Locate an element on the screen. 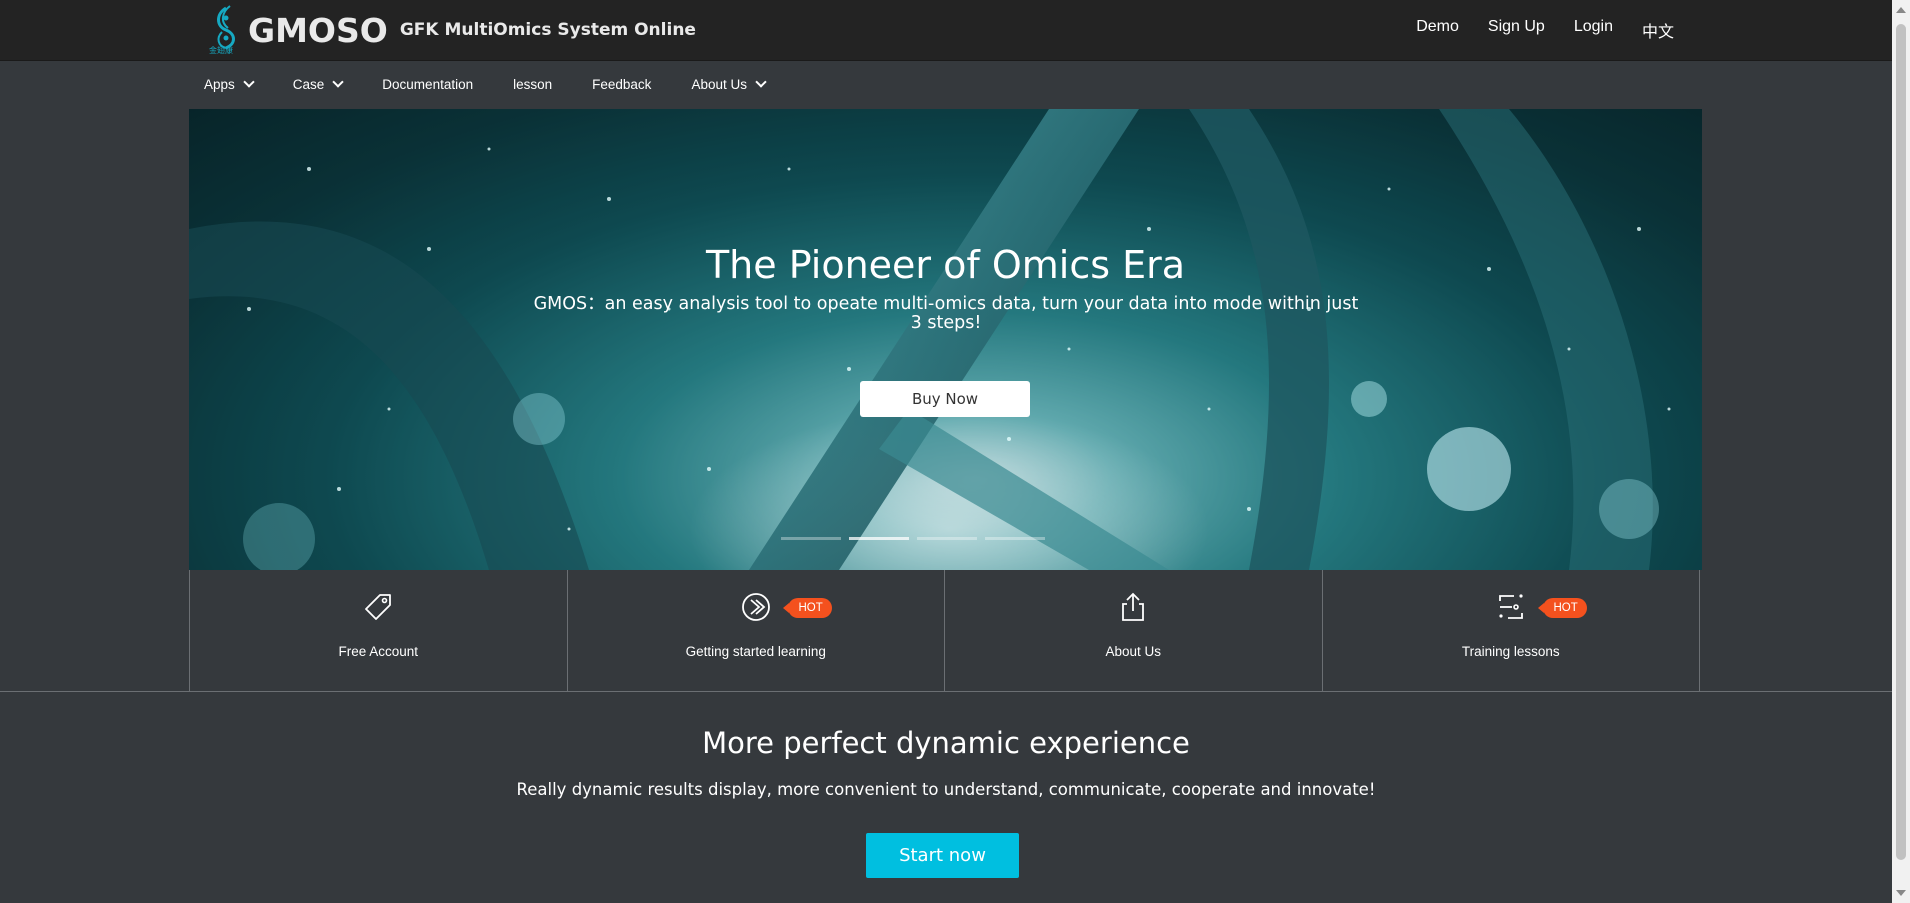 The image size is (1910, 903). logo-mark-text: 金翅康 is located at coordinates (221, 50).